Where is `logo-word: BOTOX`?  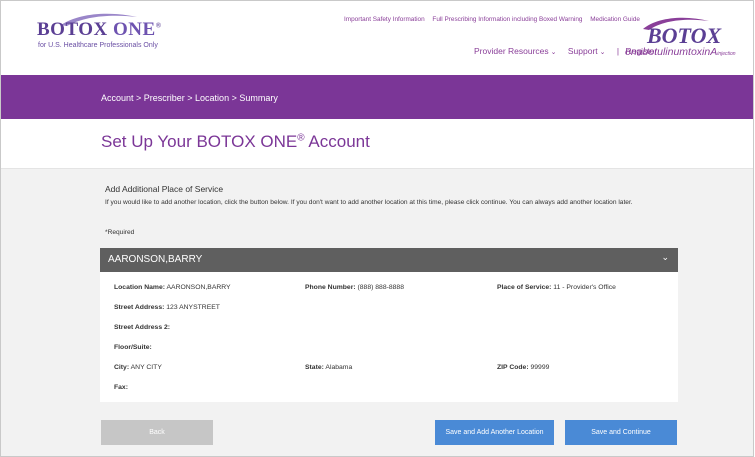
logo-word: BOTOX is located at coordinates (72, 29).